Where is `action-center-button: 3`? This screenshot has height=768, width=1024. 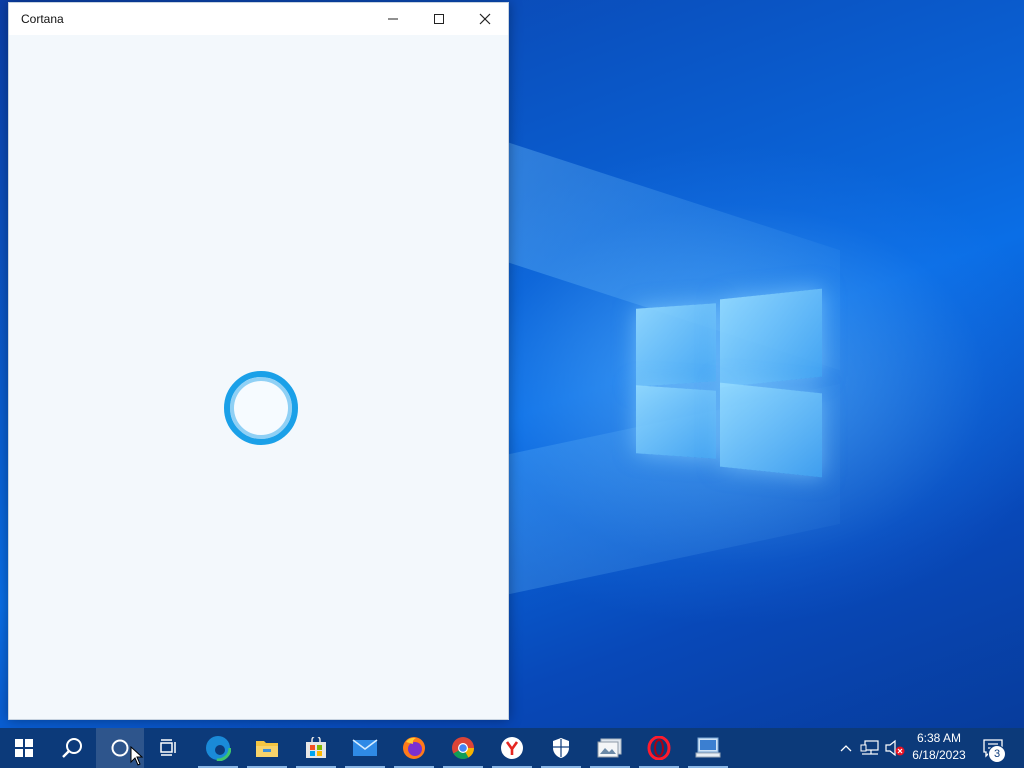
action-center-button: 3 is located at coordinates (998, 748).